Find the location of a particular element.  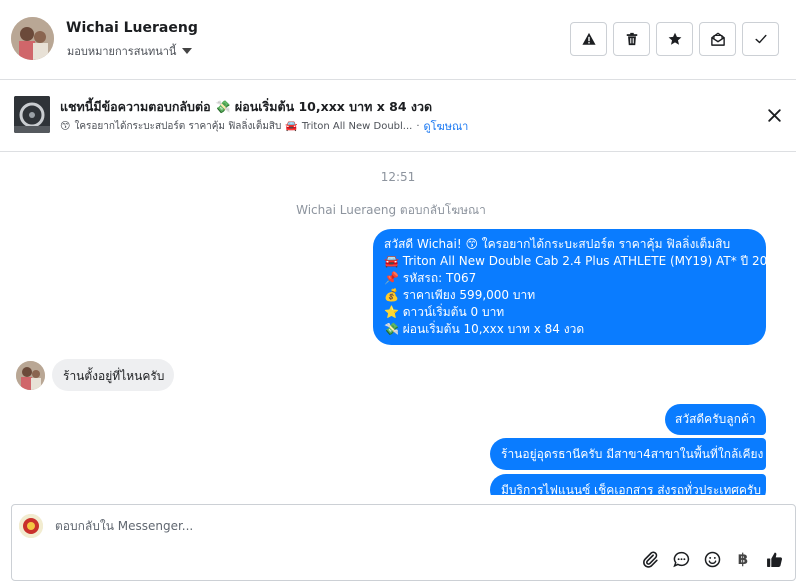

envelope-open-icon is located at coordinates (717, 39).